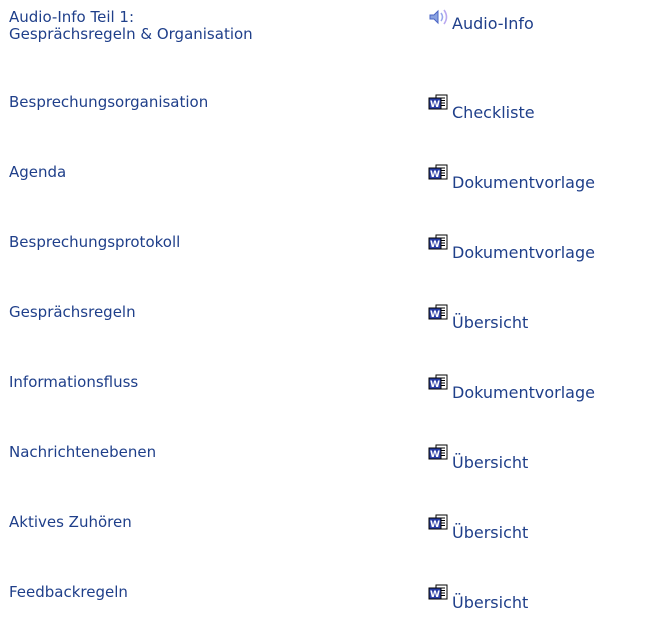 The height and width of the screenshot is (644, 652). What do you see at coordinates (326, 404) in the screenshot?
I see `list-item: Informationsfluss W Dokumentvorlage` at bounding box center [326, 404].